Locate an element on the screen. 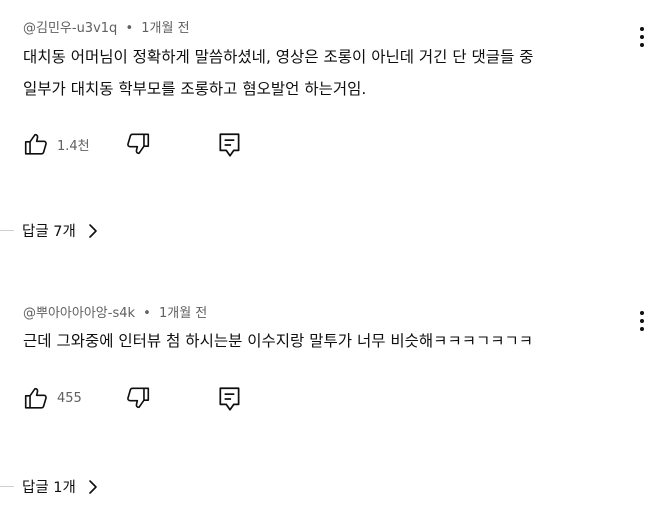 This screenshot has height=515, width=662. comment-text-line: 일부가 대치동 학부모를 조롱하고 혐오발언 하는거임. is located at coordinates (195, 89).